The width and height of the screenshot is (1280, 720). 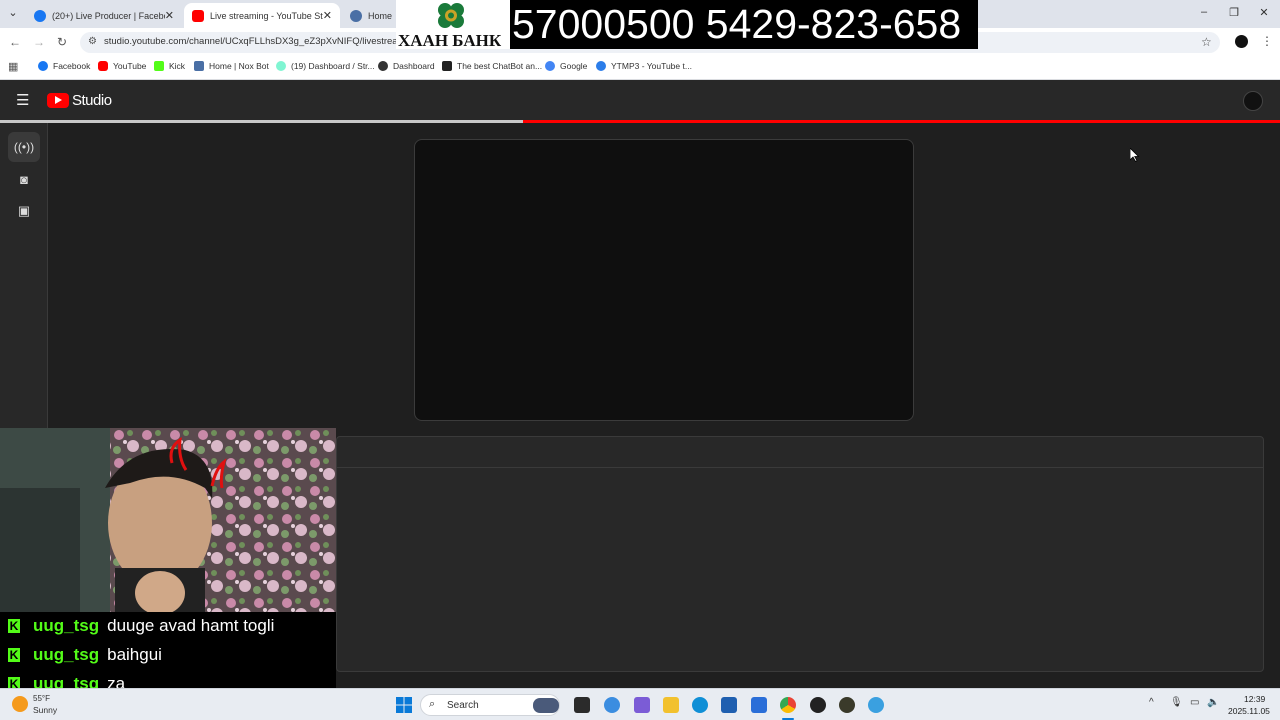 I want to click on tab-facebook-live-producer: (20+) Live Producer | Facebook ✕, so click(x=104, y=15).